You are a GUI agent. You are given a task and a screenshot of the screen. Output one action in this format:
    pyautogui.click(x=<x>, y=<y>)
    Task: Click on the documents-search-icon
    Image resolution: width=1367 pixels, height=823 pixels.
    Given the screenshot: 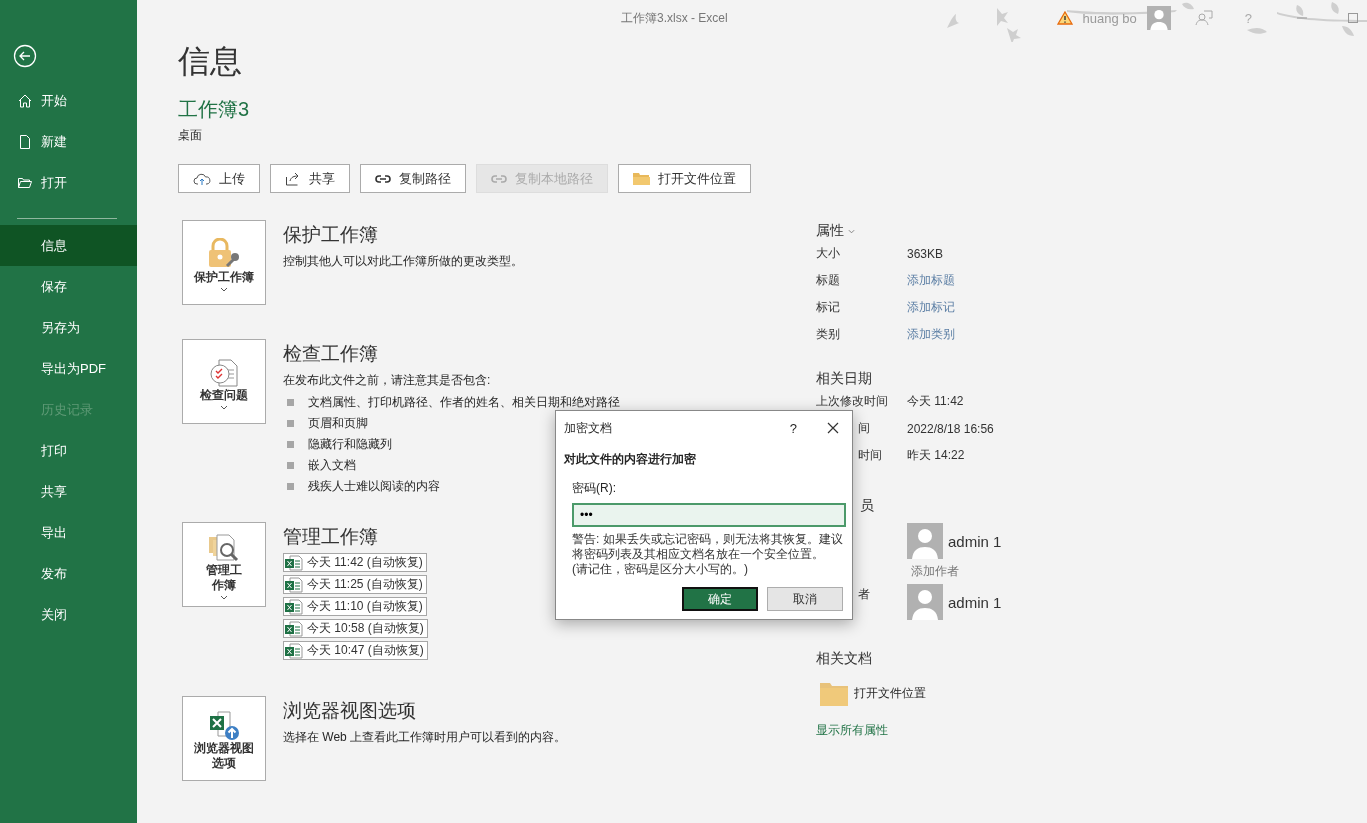 What is the action you would take?
    pyautogui.click(x=224, y=548)
    